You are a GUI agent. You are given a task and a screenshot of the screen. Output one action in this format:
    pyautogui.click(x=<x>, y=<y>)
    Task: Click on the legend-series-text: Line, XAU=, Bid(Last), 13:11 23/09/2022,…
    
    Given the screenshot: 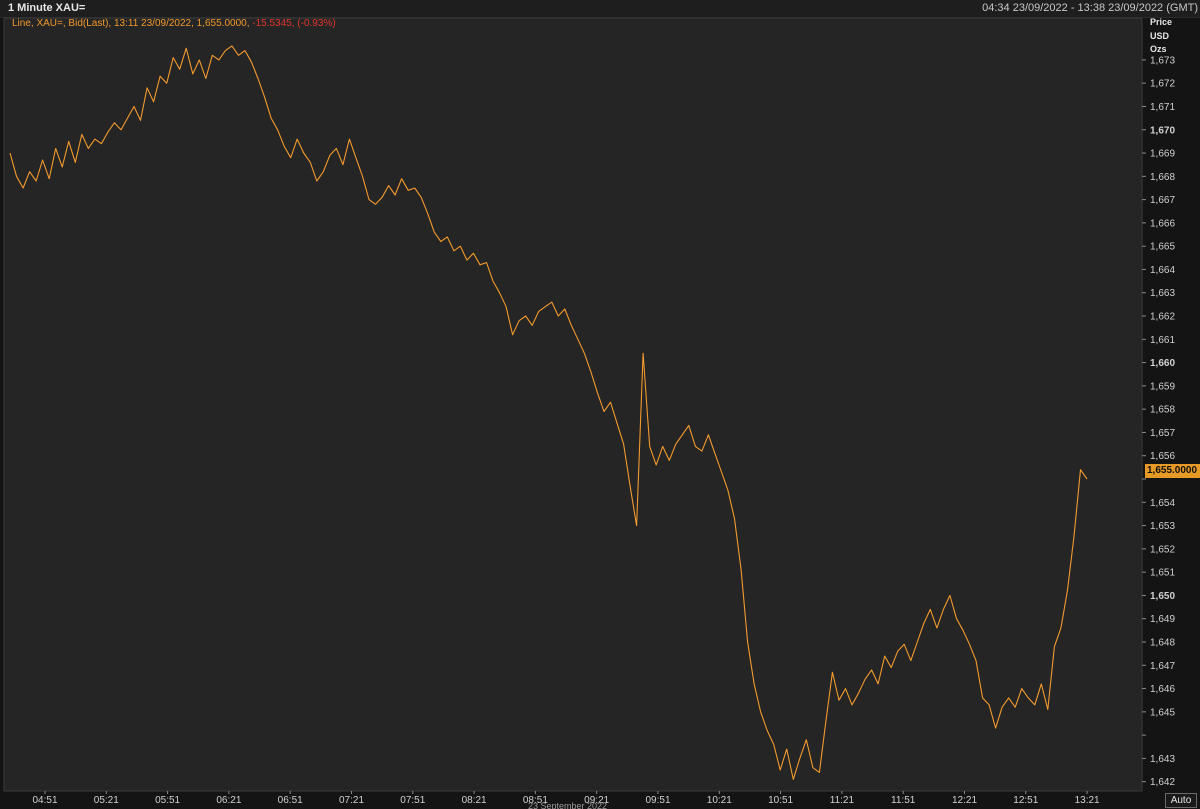 What is the action you would take?
    pyautogui.click(x=132, y=23)
    